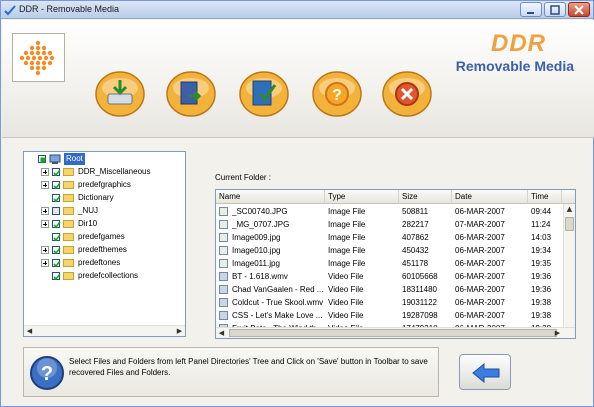 The width and height of the screenshot is (594, 407). I want to click on tree-node-label: DDR_Miscellaneous, so click(114, 171).